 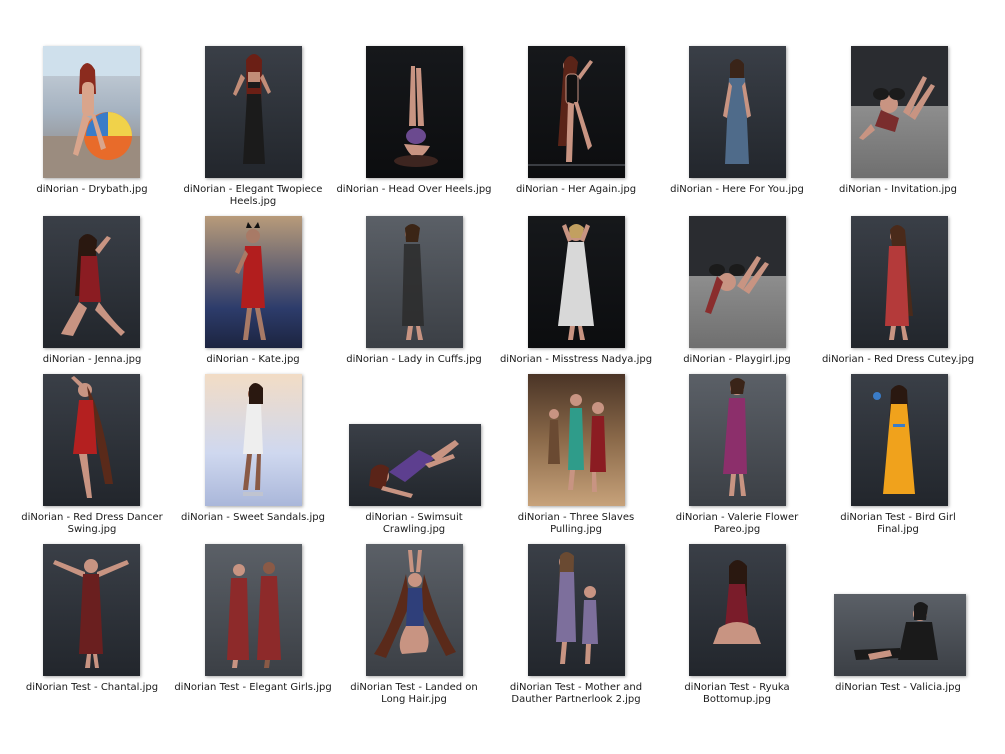 I want to click on file-name-label: diNorian - Valerie Flower Pareo.jpg, so click(x=737, y=523).